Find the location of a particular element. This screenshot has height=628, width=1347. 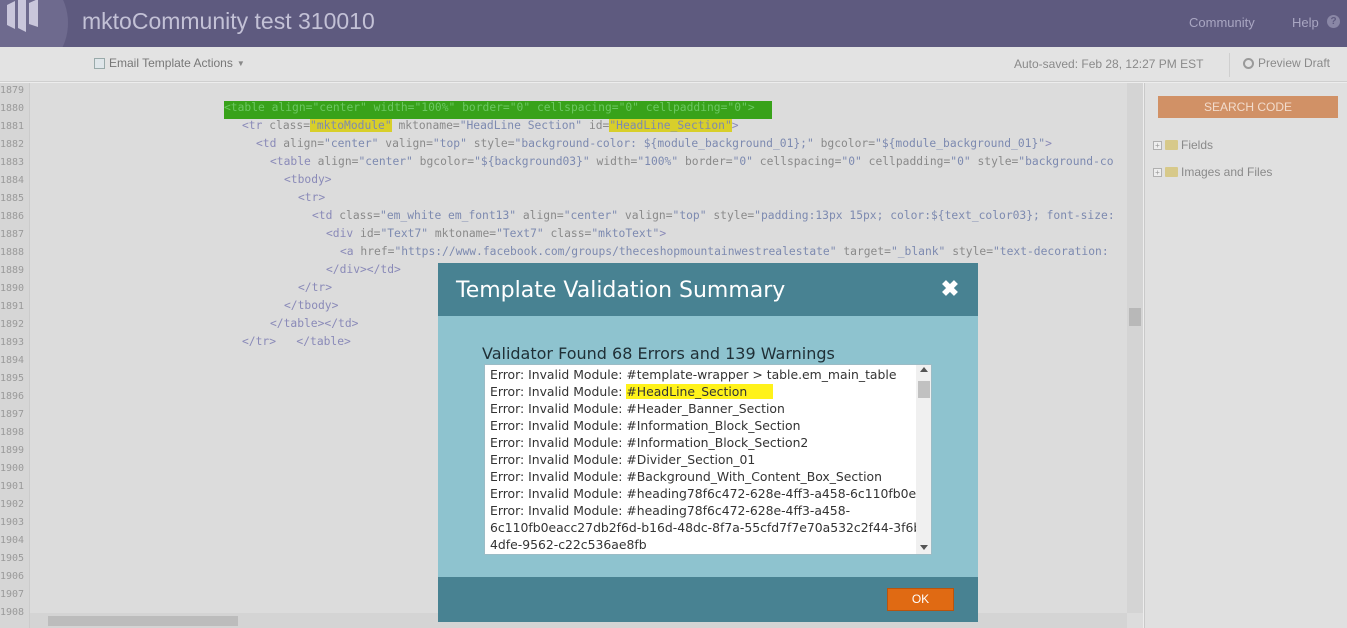

toolbar-divider is located at coordinates (1229, 65).